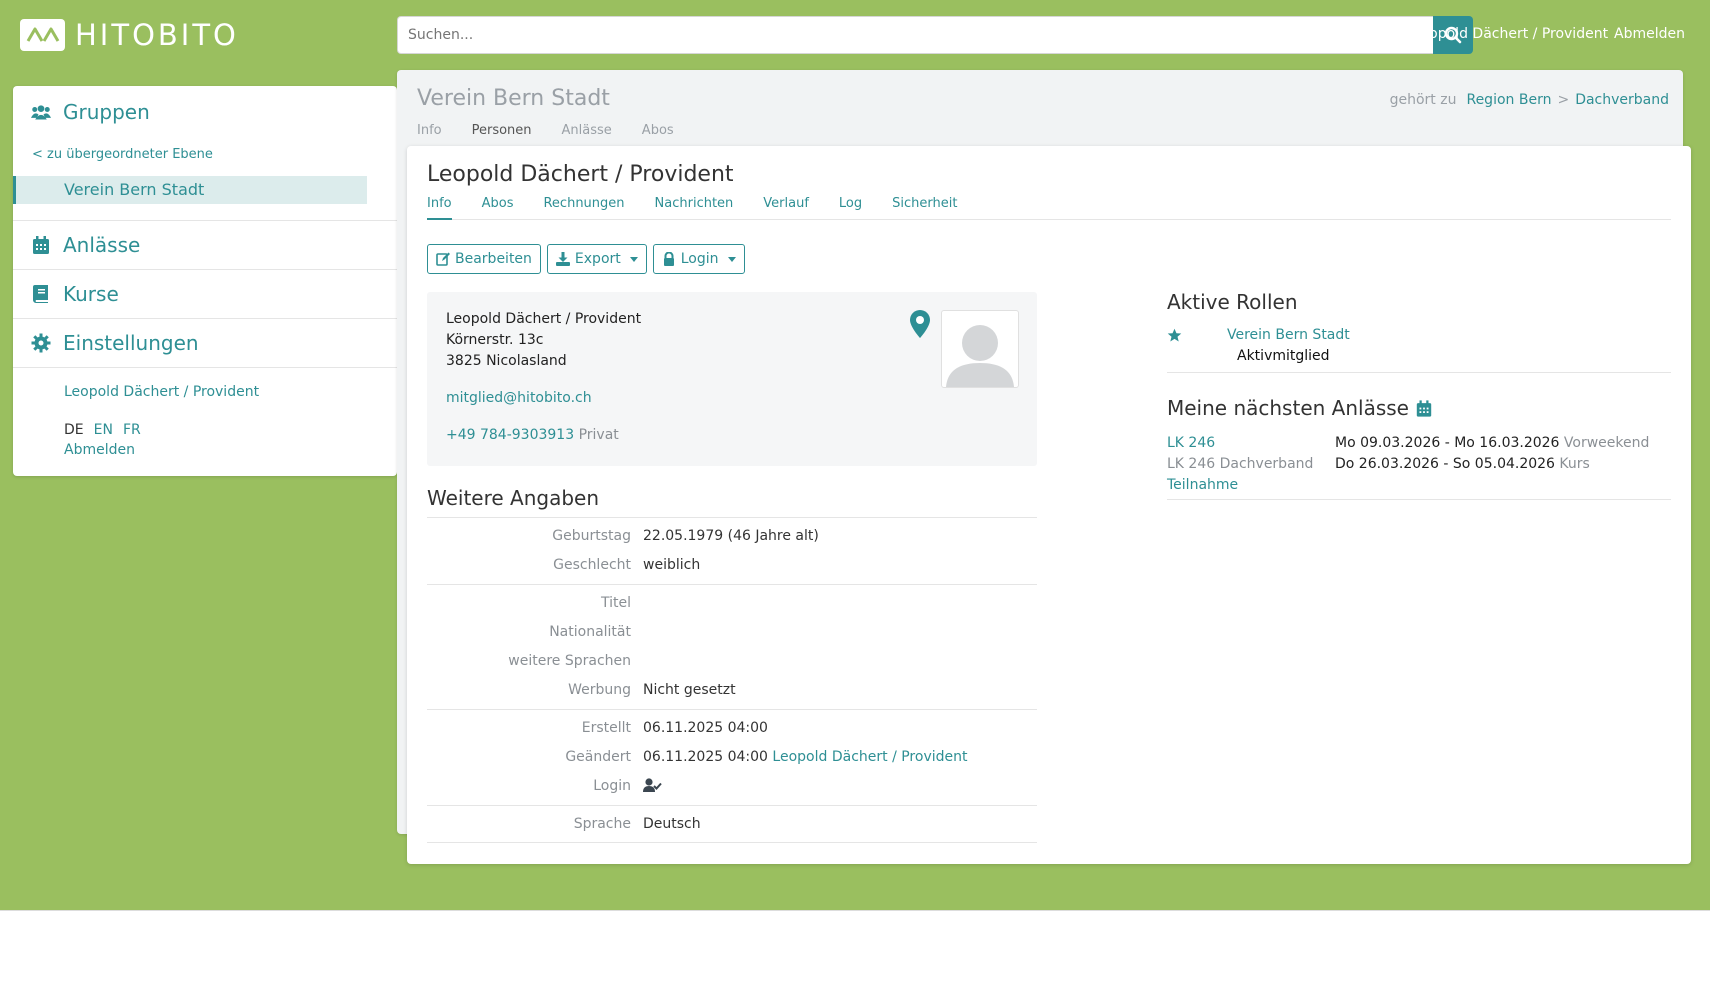  I want to click on further-info-title: Weitere Angaben, so click(513, 498).